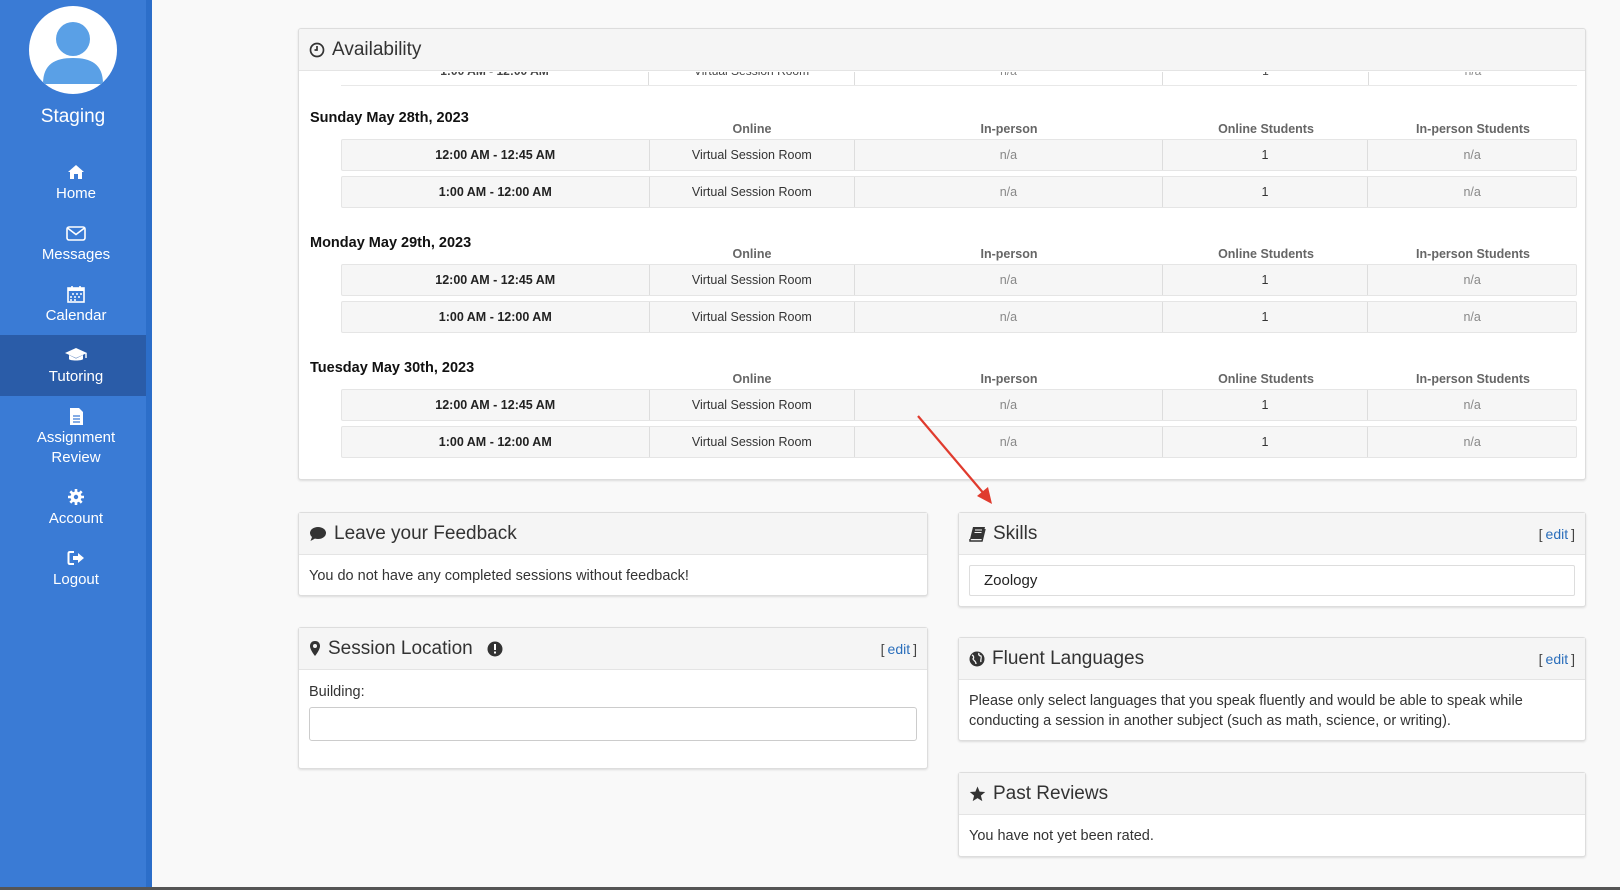 Image resolution: width=1620 pixels, height=890 pixels. Describe the element at coordinates (76, 172) in the screenshot. I see `home-icon` at that location.